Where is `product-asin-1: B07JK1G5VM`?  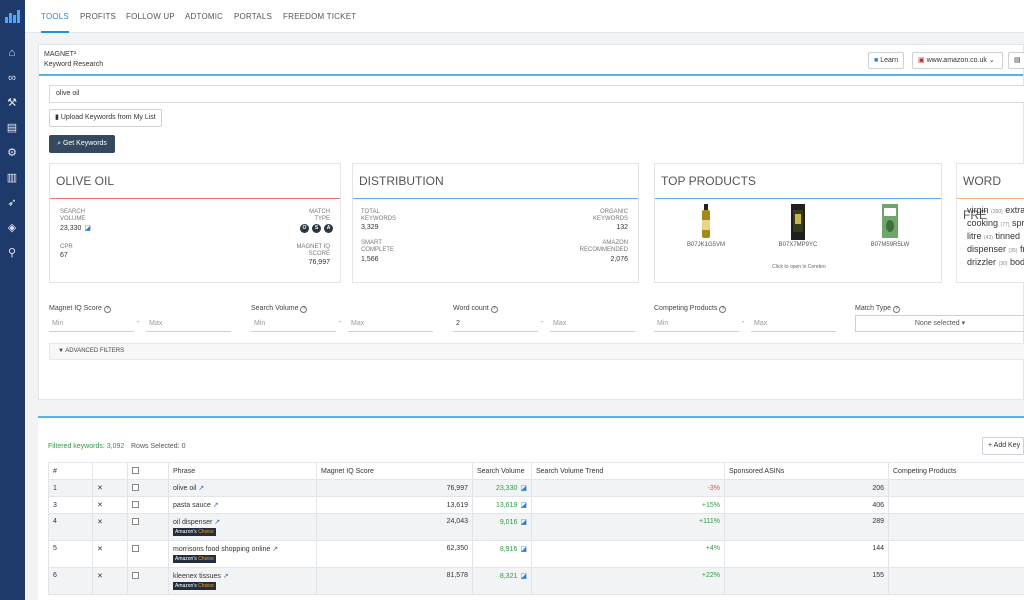
product-asin-1: B07JK1G5VM is located at coordinates (706, 245).